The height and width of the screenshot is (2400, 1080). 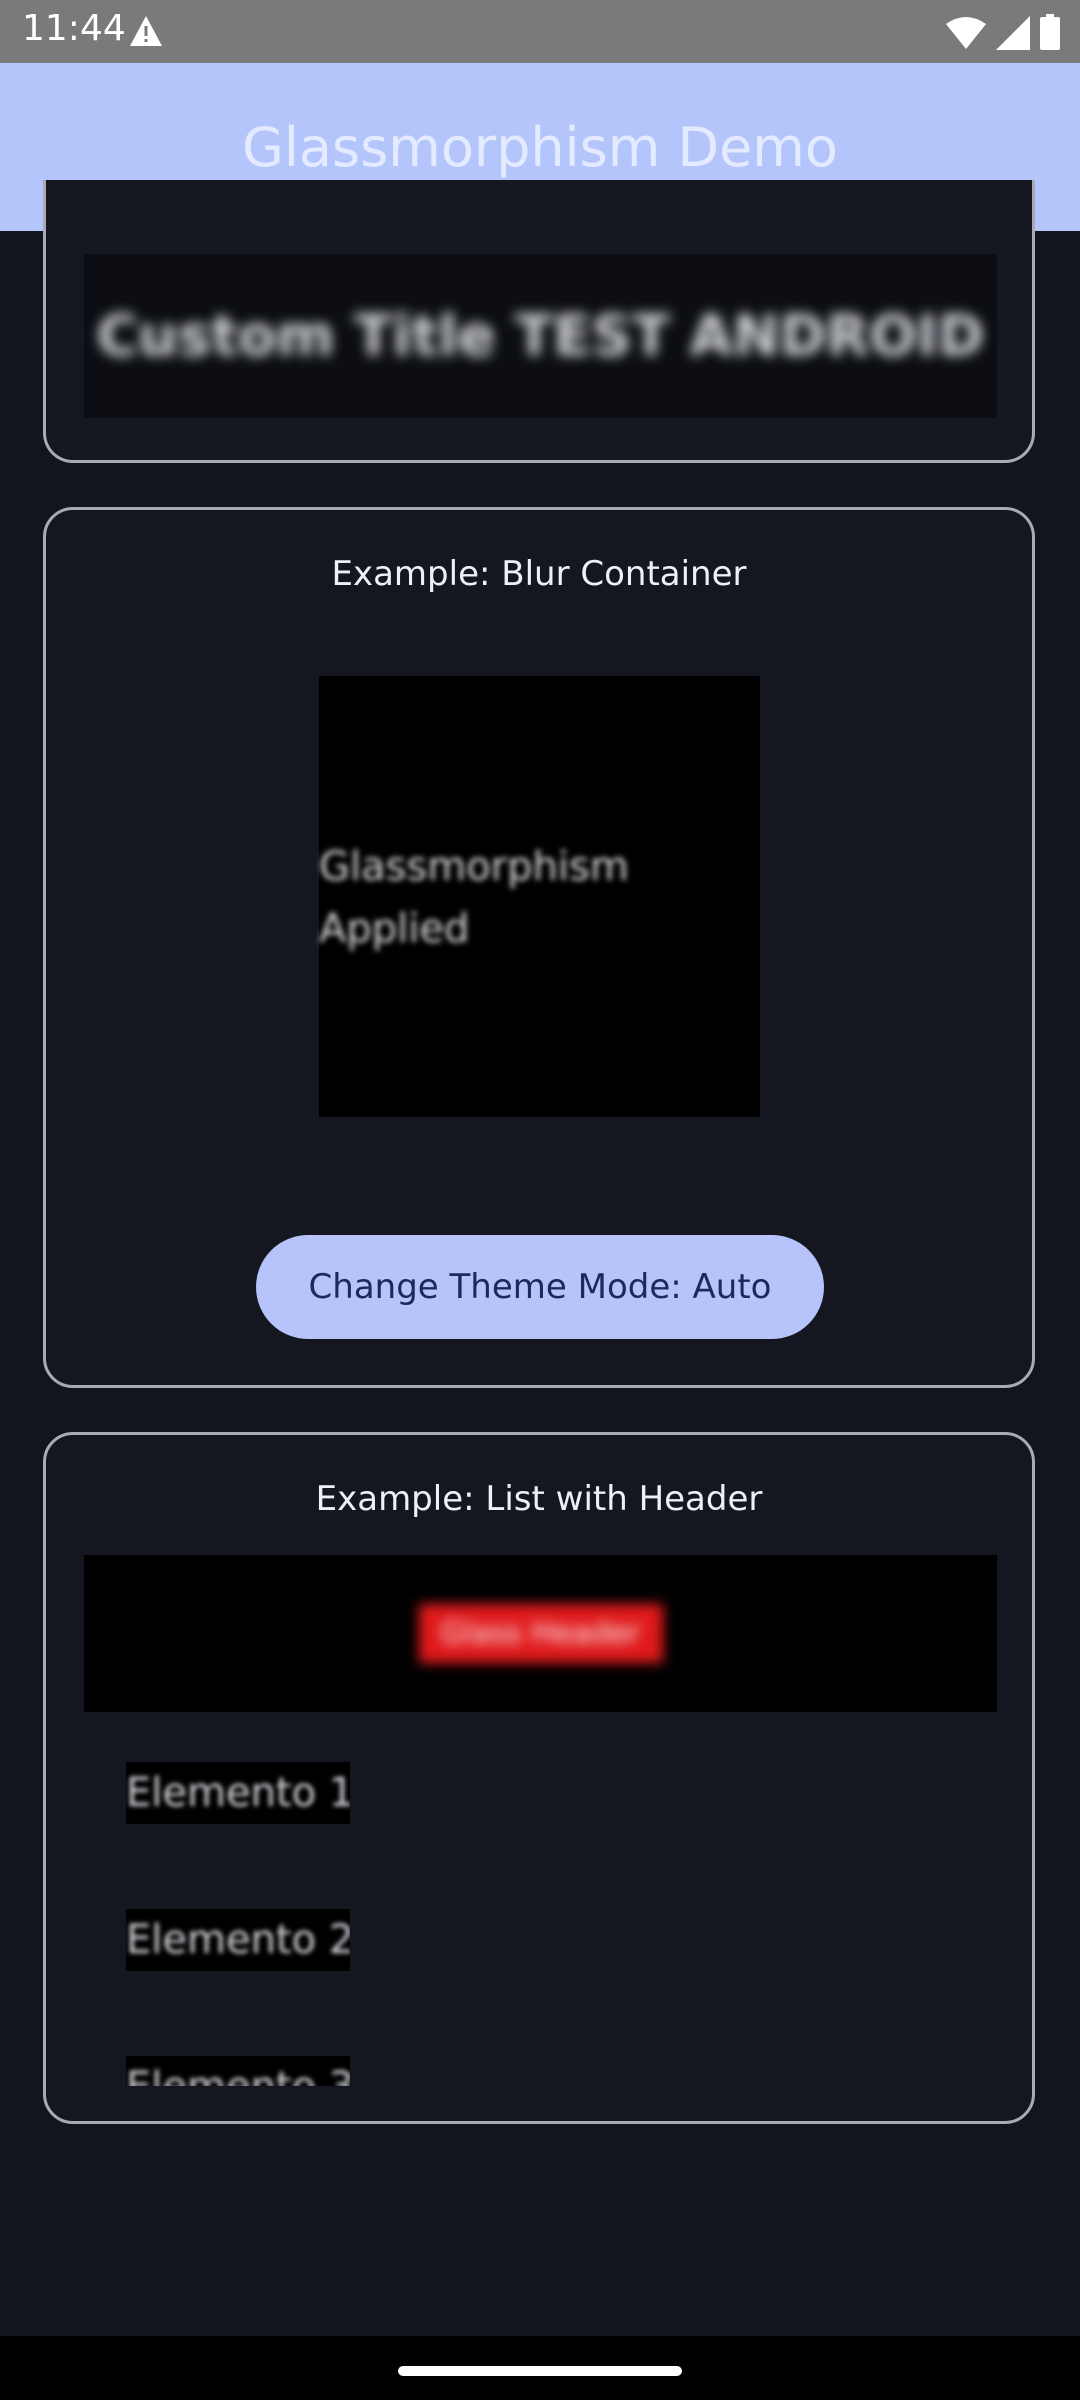 I want to click on custom-title-box: Custom Title TEST ANDROID, so click(x=540, y=336).